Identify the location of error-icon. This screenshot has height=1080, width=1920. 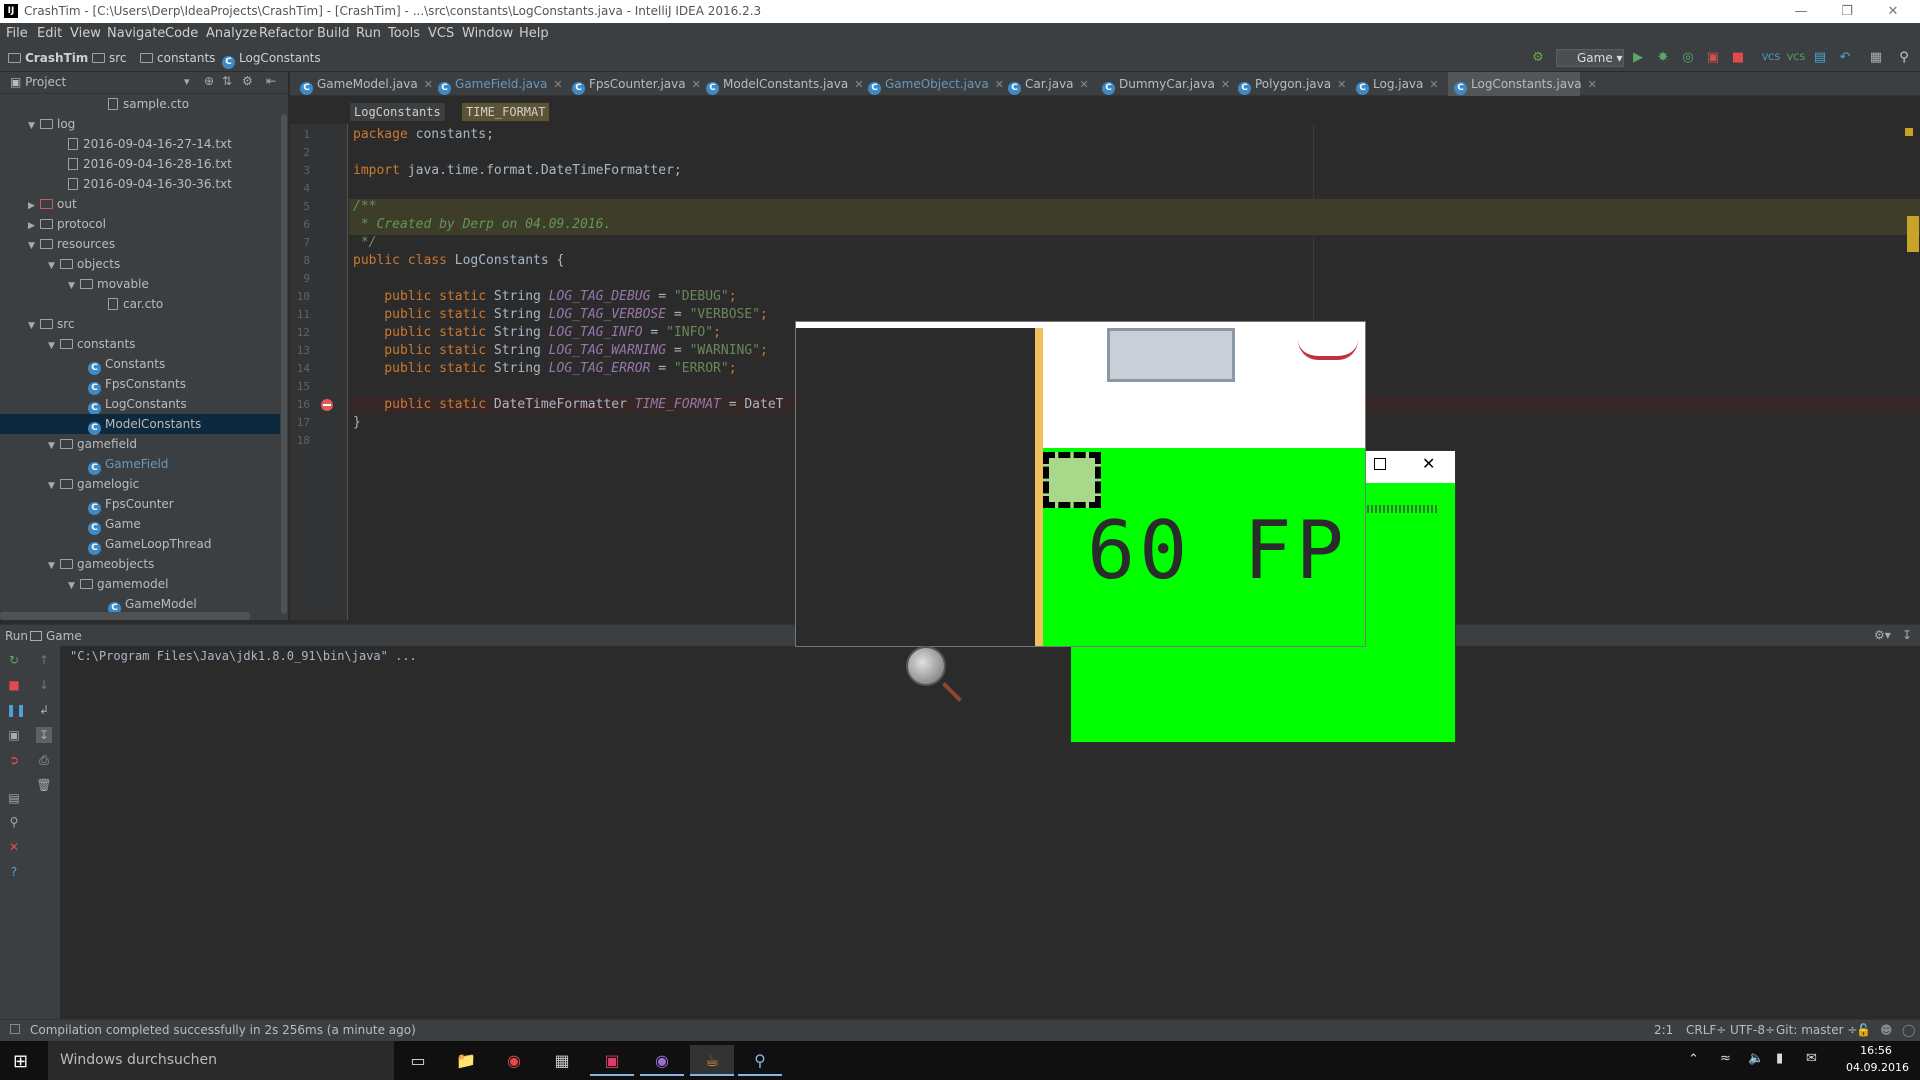
(327, 405).